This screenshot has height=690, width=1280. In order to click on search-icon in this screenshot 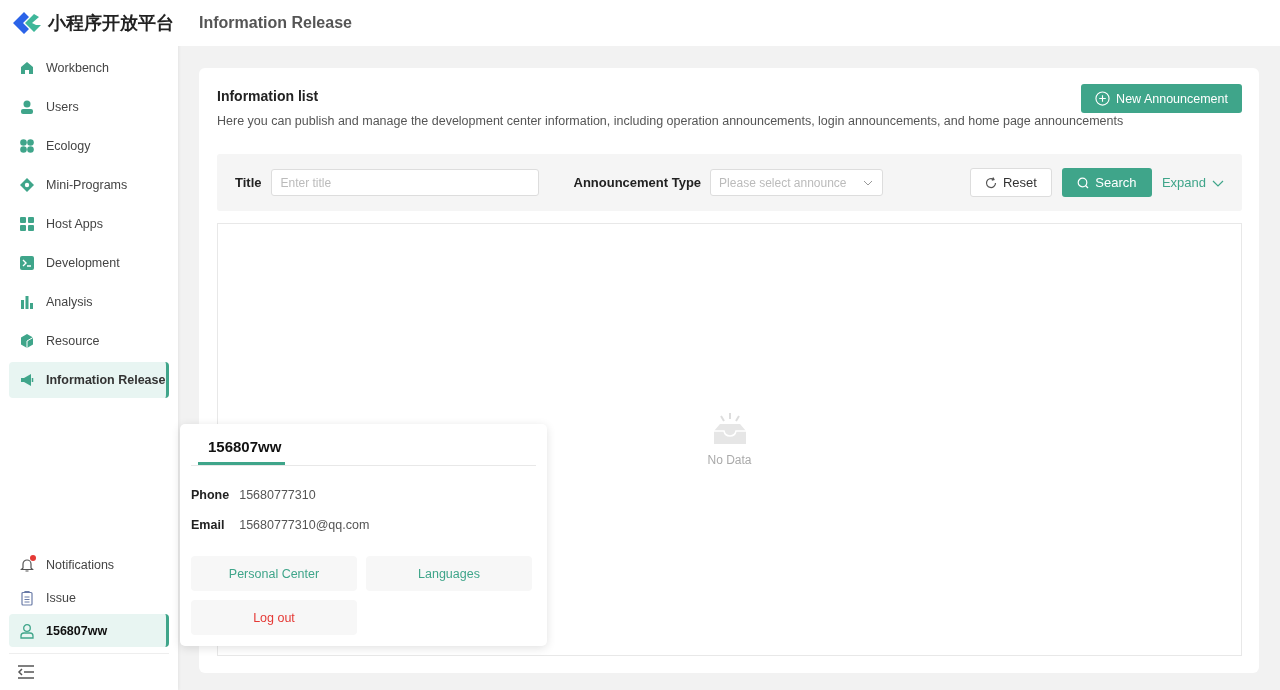, I will do `click(1083, 182)`.